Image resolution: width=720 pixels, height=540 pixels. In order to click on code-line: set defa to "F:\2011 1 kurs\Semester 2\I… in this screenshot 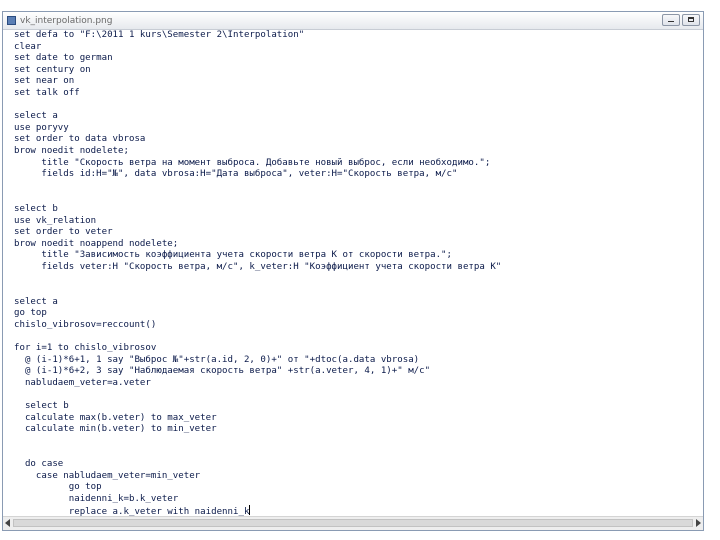, I will do `click(159, 35)`.